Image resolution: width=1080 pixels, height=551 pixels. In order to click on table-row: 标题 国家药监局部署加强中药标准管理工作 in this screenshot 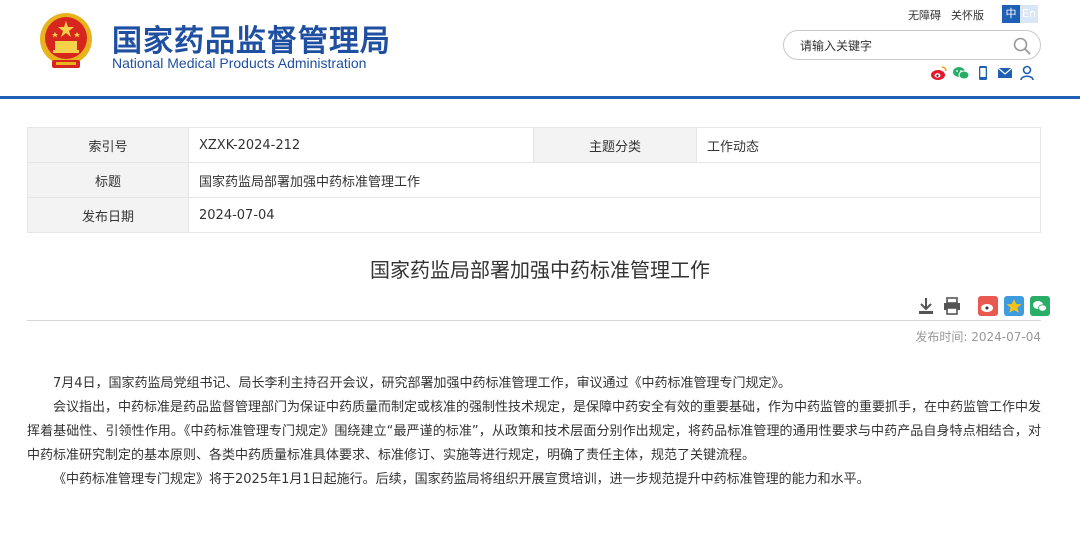, I will do `click(534, 180)`.